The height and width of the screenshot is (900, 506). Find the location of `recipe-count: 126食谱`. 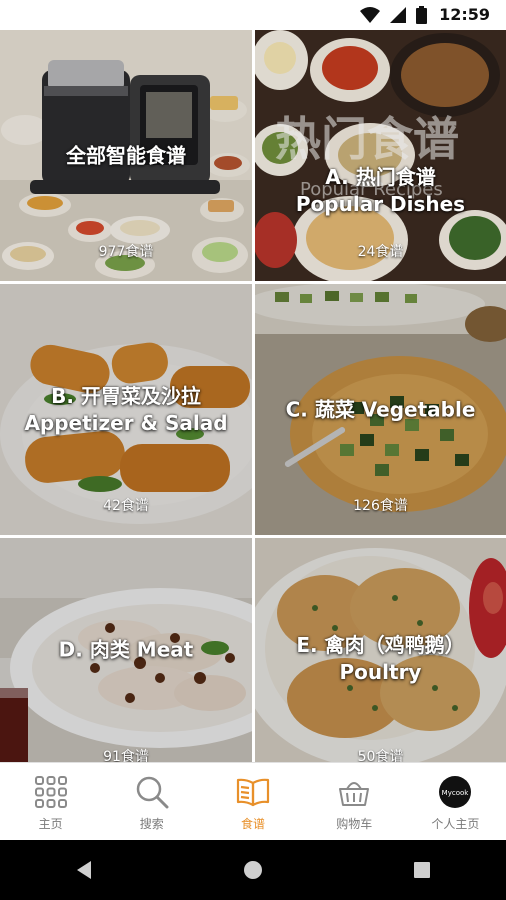

recipe-count: 126食谱 is located at coordinates (380, 506).